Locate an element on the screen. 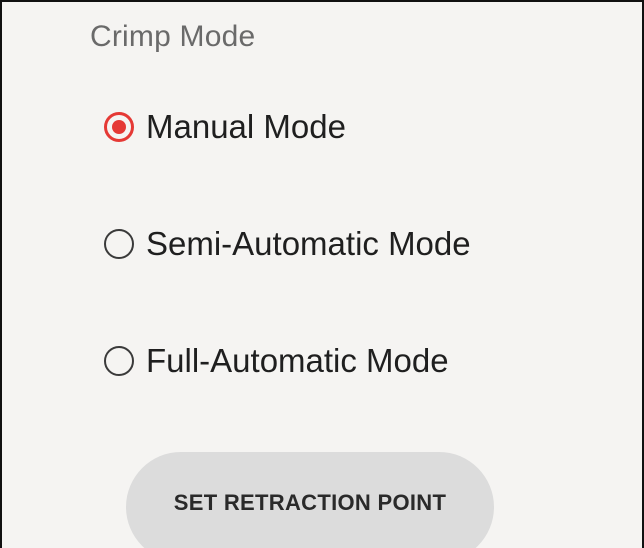 The width and height of the screenshot is (644, 548). radio-label-manual-mode: Manual Mode is located at coordinates (246, 126).